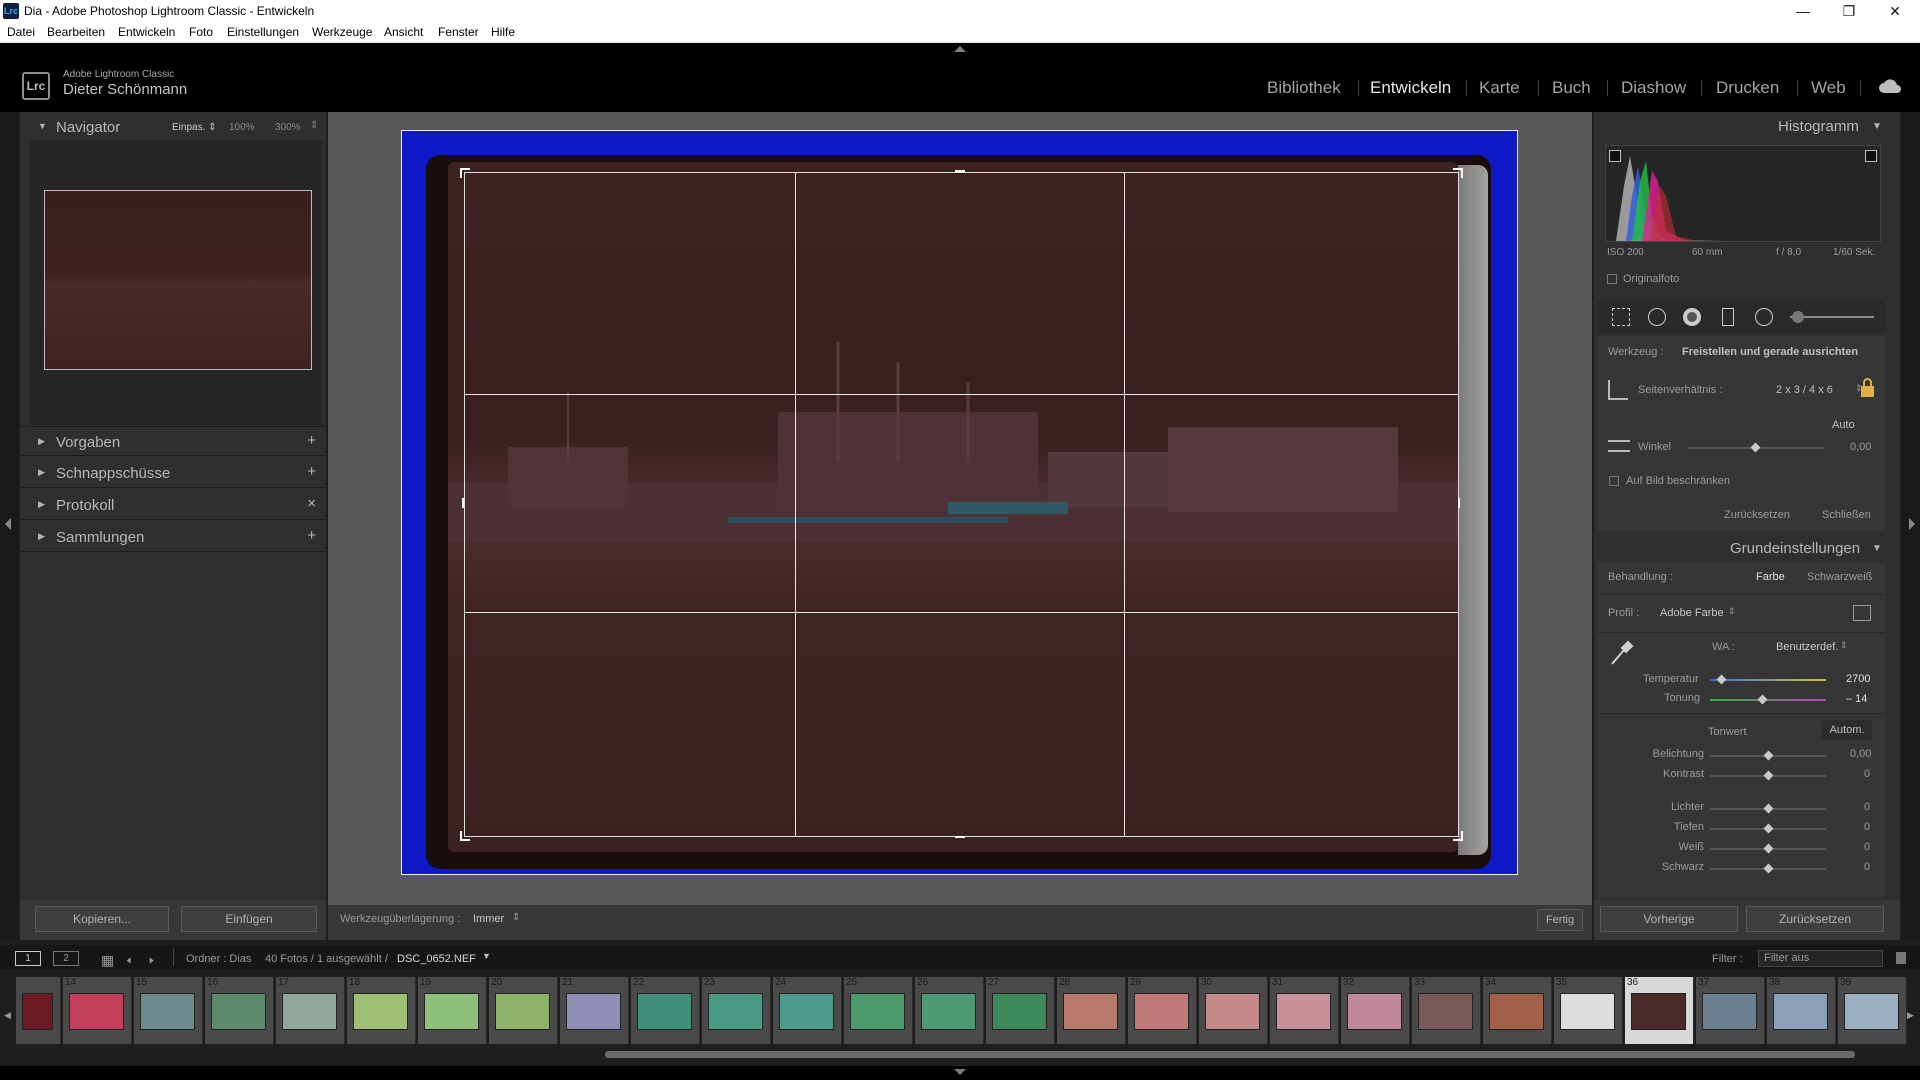  What do you see at coordinates (1867, 867) in the screenshot?
I see `blacks-value: 0` at bounding box center [1867, 867].